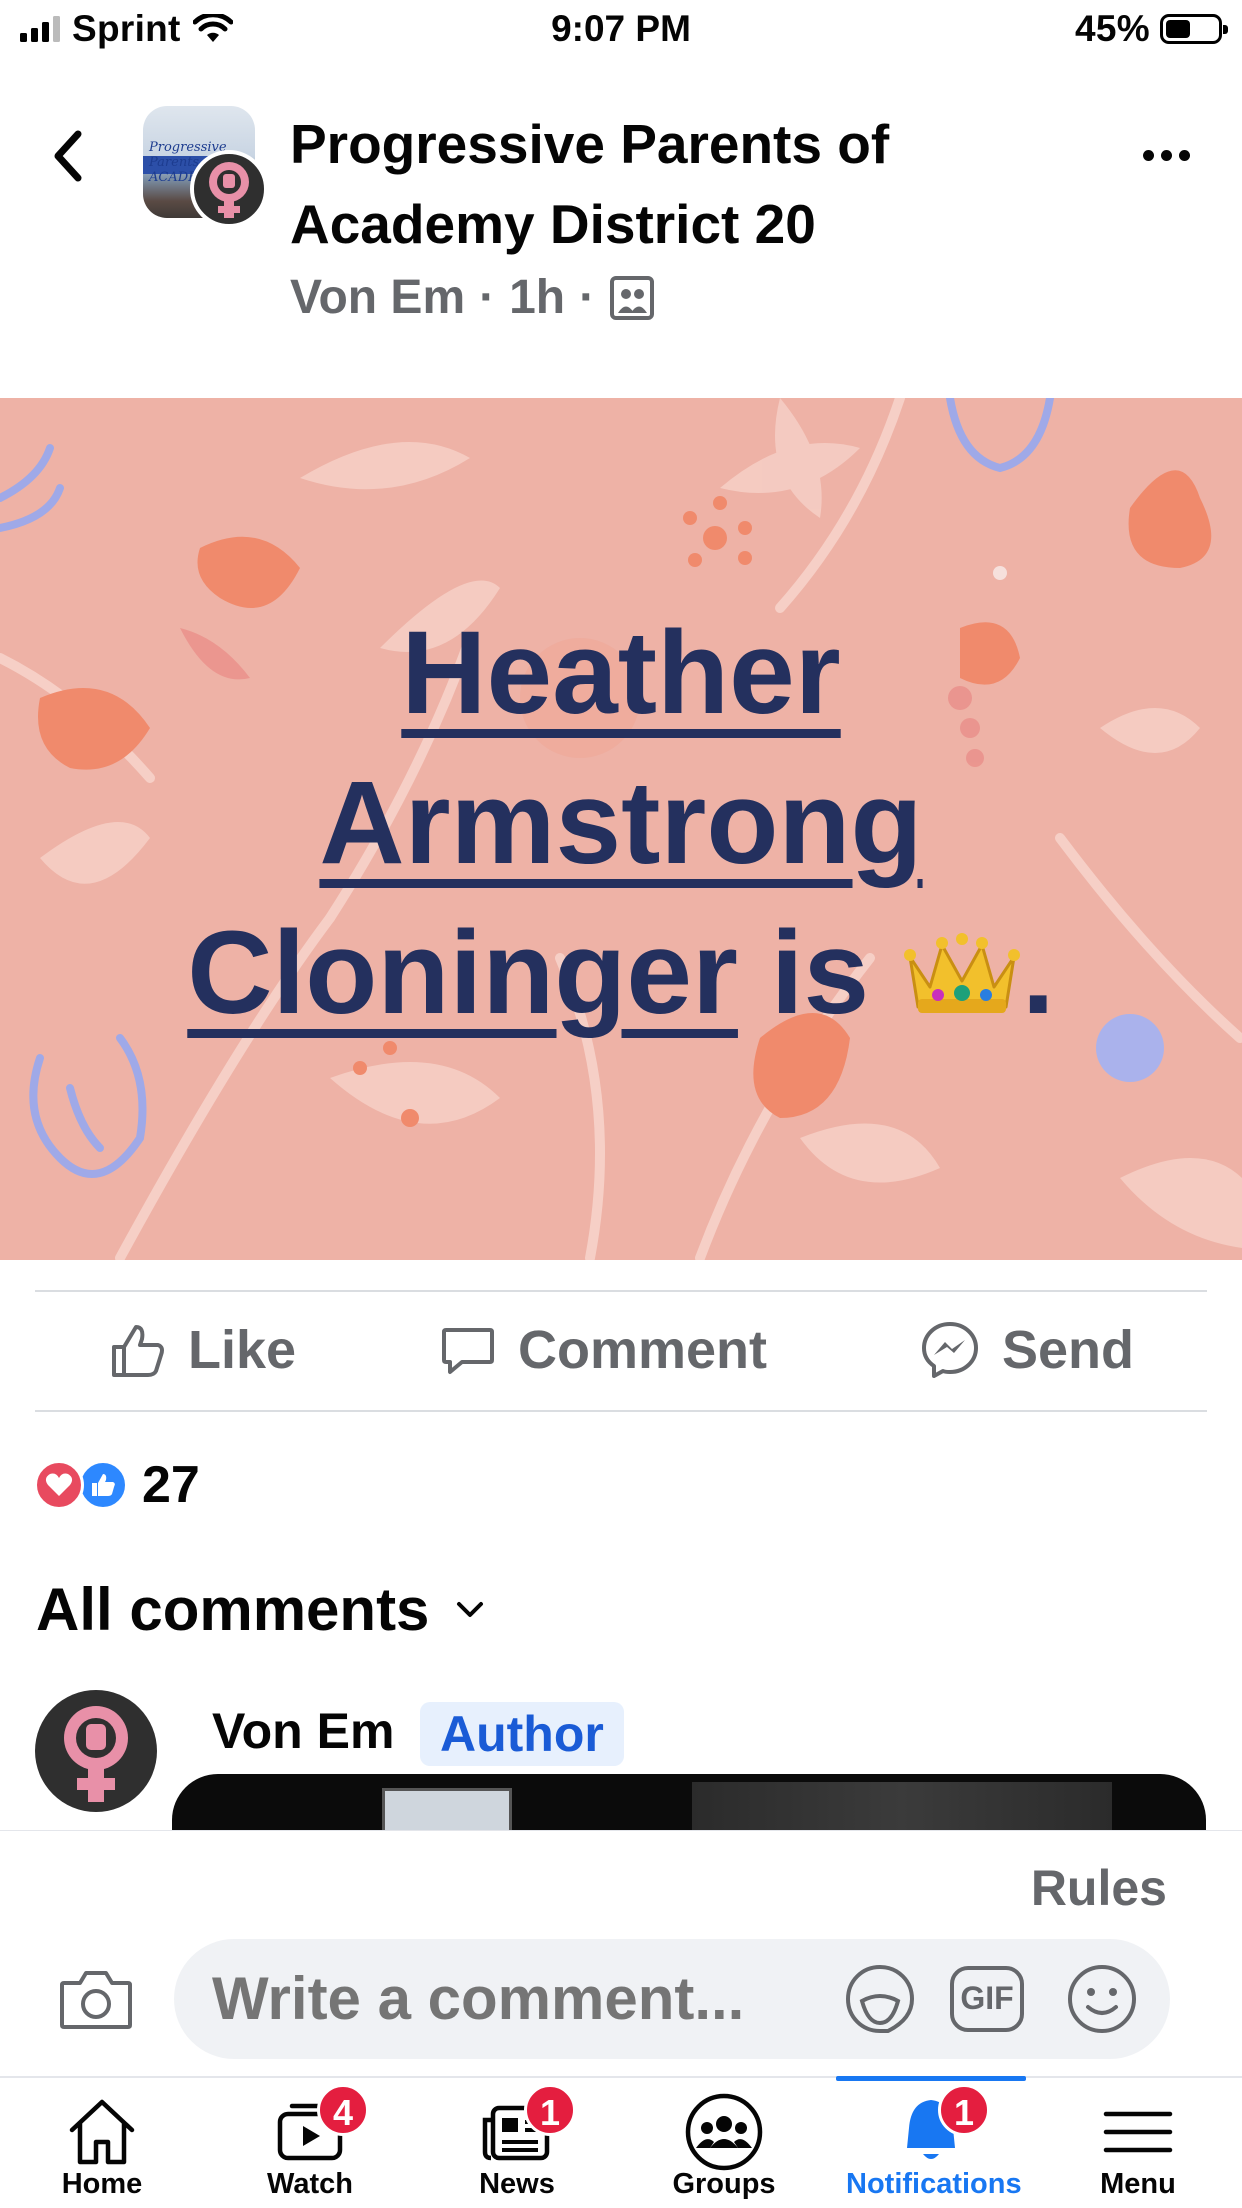 Image resolution: width=1242 pixels, height=2208 pixels. What do you see at coordinates (632, 297) in the screenshot?
I see `group-members-icon` at bounding box center [632, 297].